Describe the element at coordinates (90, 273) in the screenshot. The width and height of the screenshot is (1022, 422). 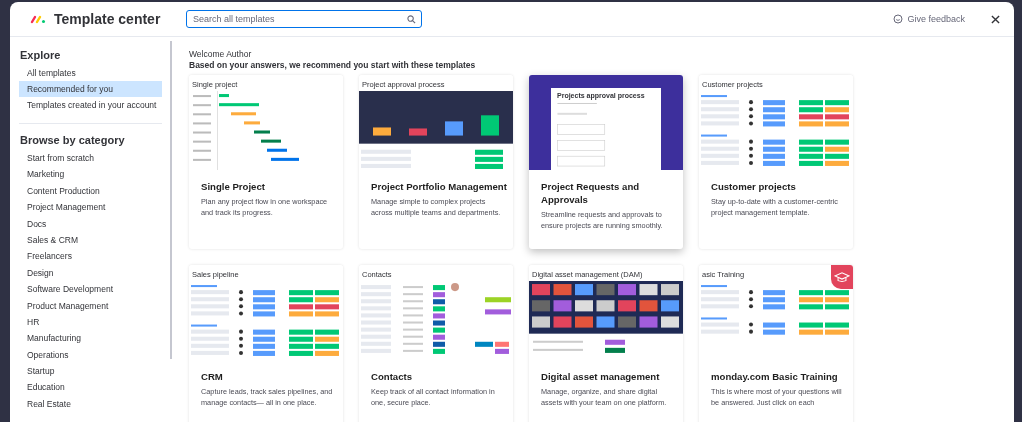
I see `category-item: Design` at that location.